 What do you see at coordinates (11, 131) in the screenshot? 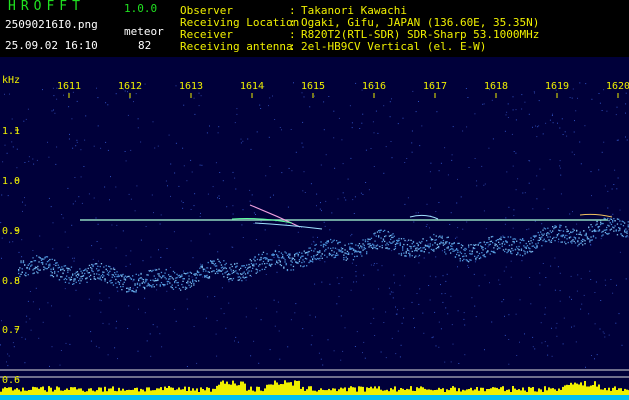
I see `y-tick-label: 1.1` at bounding box center [11, 131].